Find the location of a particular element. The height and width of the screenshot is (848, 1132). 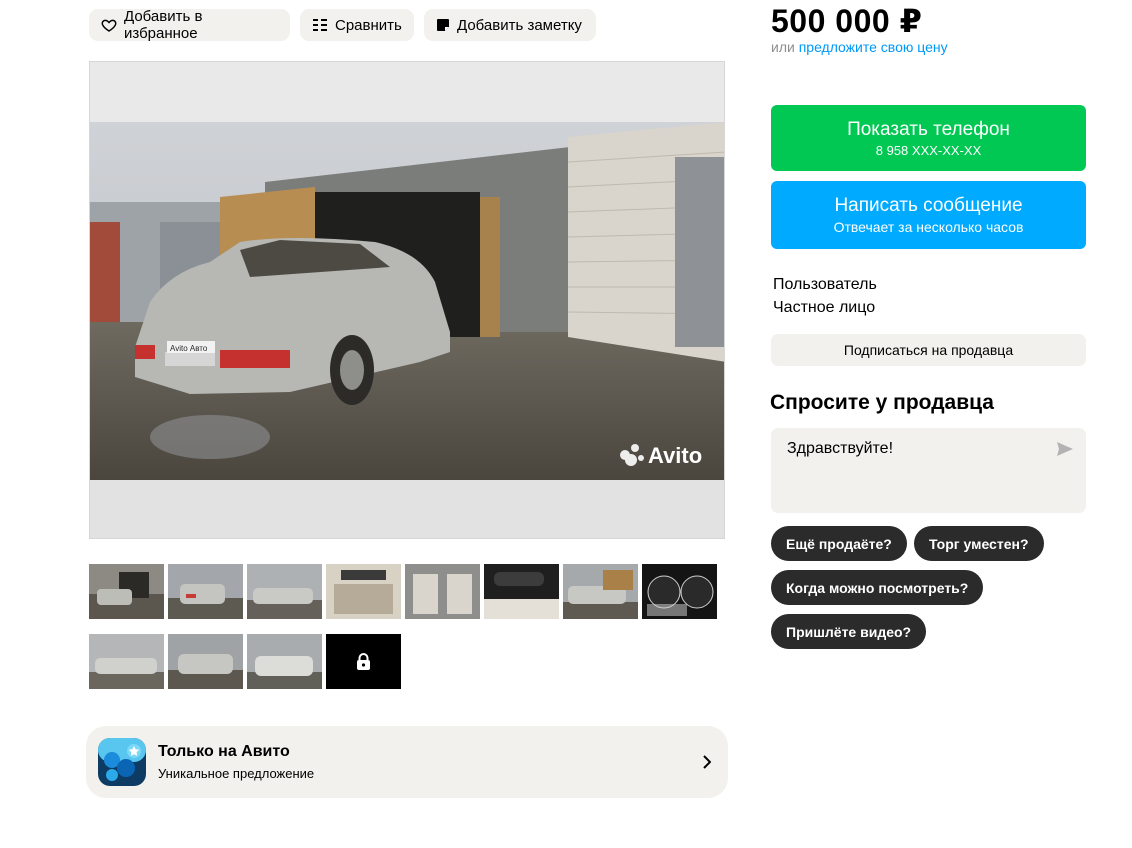

write-message-label: Написать сообщение is located at coordinates (928, 205).